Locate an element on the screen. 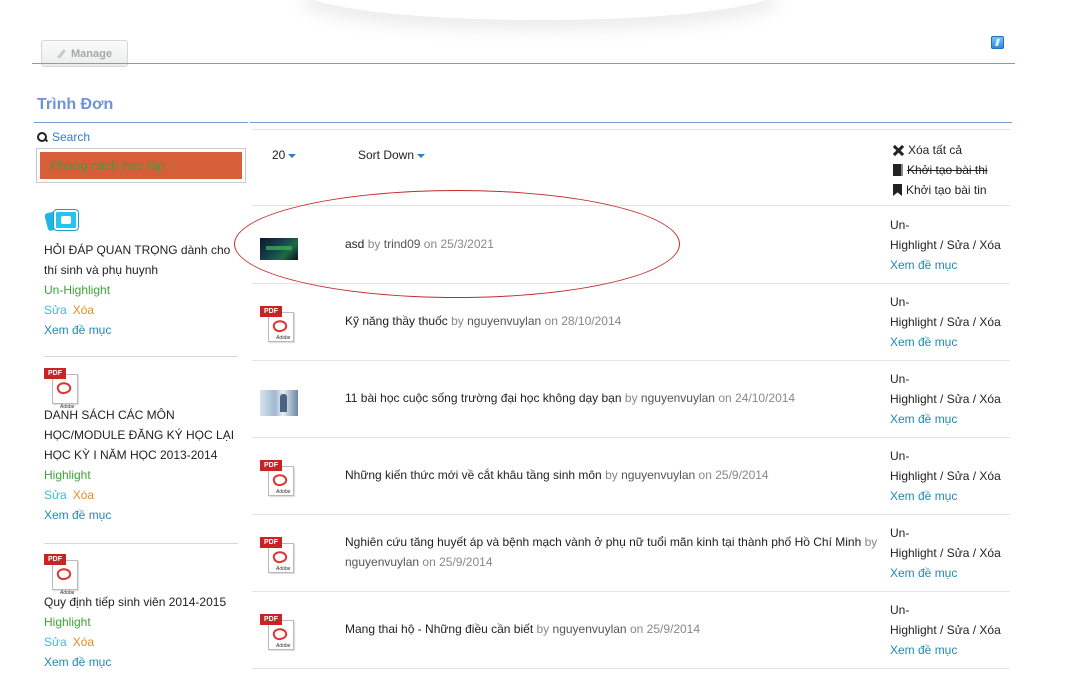 Image resolution: width=1069 pixels, height=677 pixels. page-size-value: 20 is located at coordinates (279, 155).